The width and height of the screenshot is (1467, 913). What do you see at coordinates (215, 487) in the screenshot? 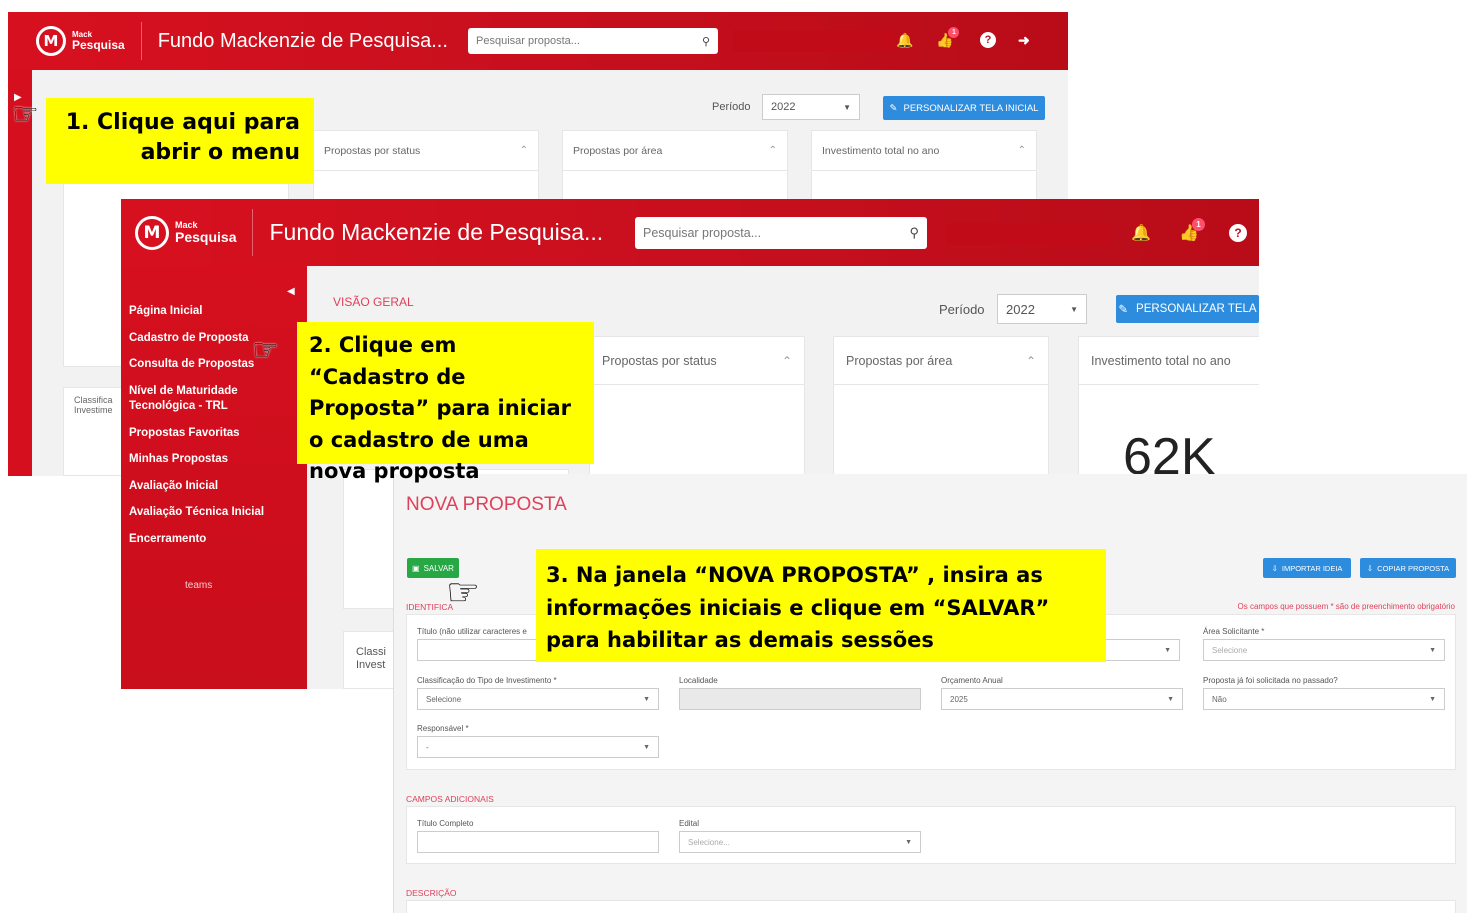
I see `sidebar-item-initial-evaluation: Avaliação Inicial` at bounding box center [215, 487].